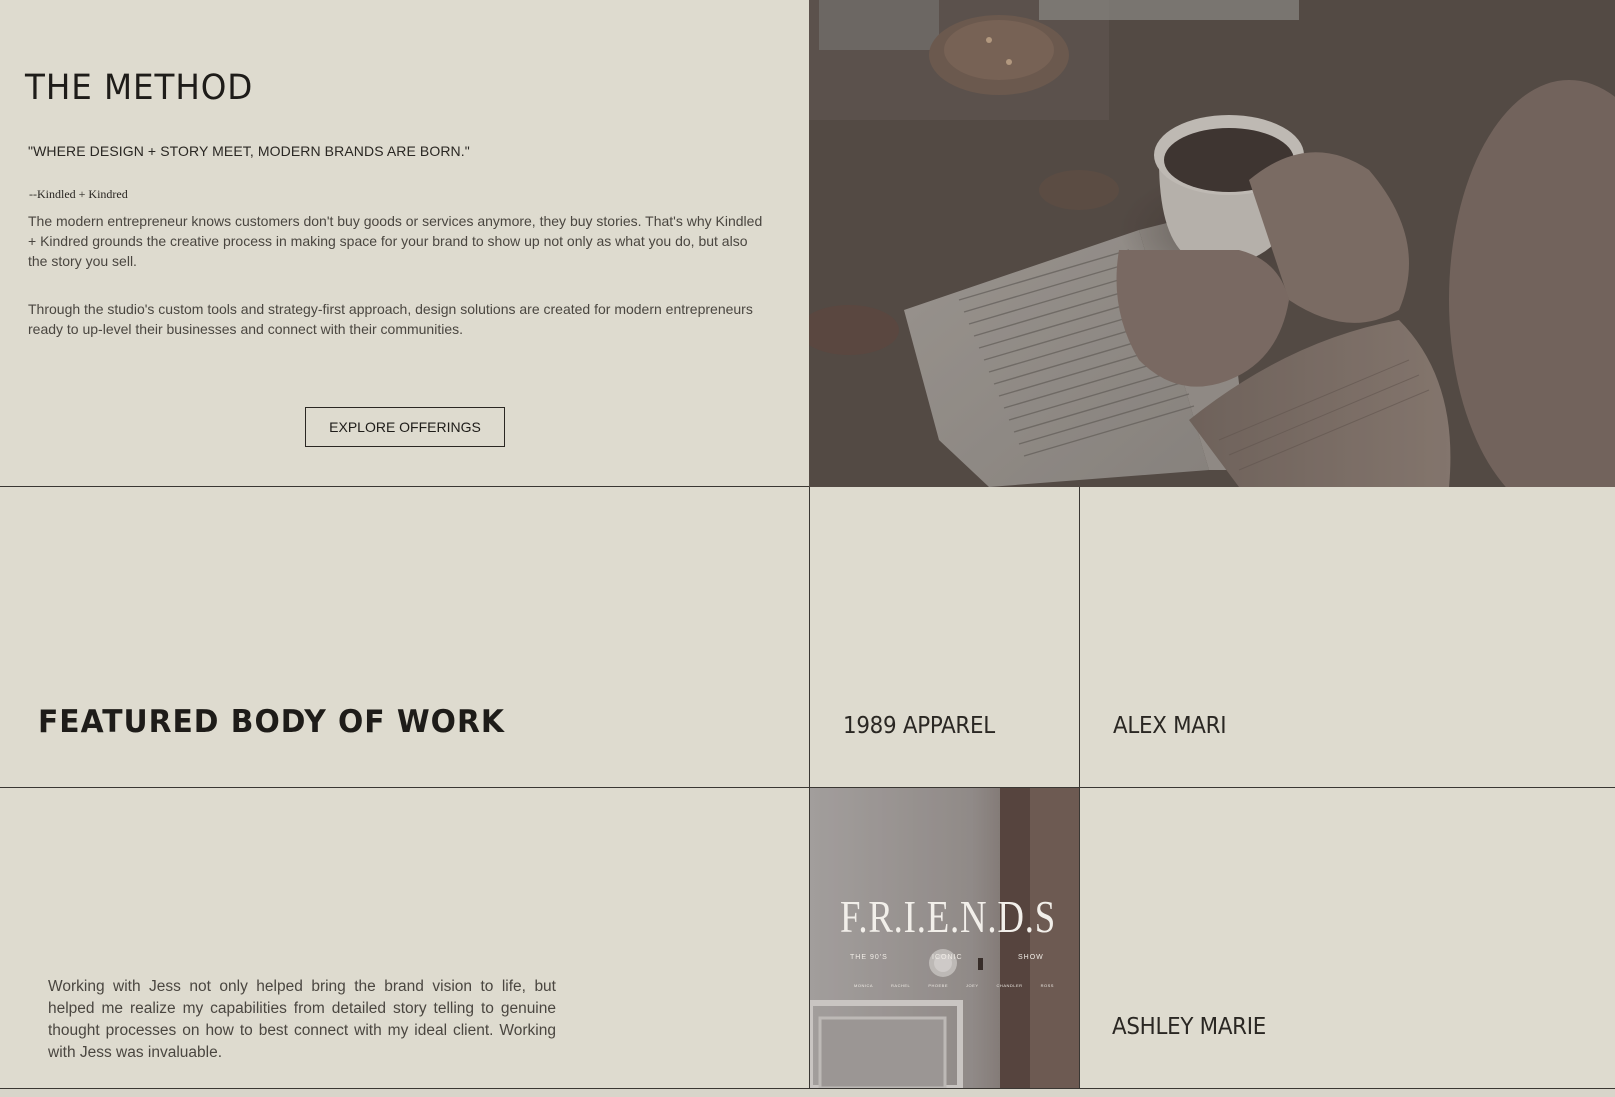  I want to click on featured-title: FEATURED BODY OF WORK, so click(271, 722).